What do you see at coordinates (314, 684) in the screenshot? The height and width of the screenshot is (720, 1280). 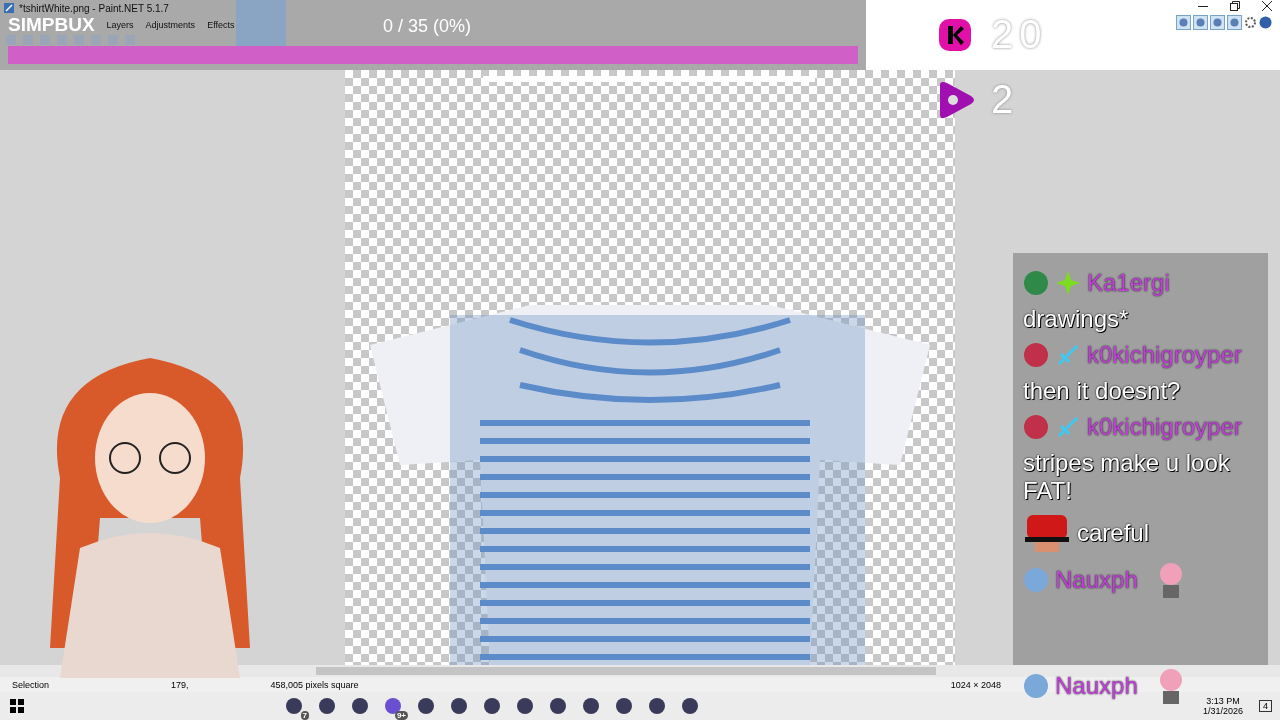 I see `selection-area: 458,005 pixels square` at bounding box center [314, 684].